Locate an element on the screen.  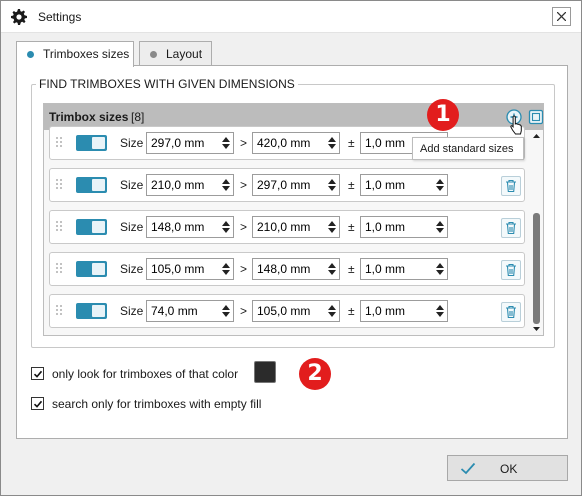
check-icon is located at coordinates (468, 468).